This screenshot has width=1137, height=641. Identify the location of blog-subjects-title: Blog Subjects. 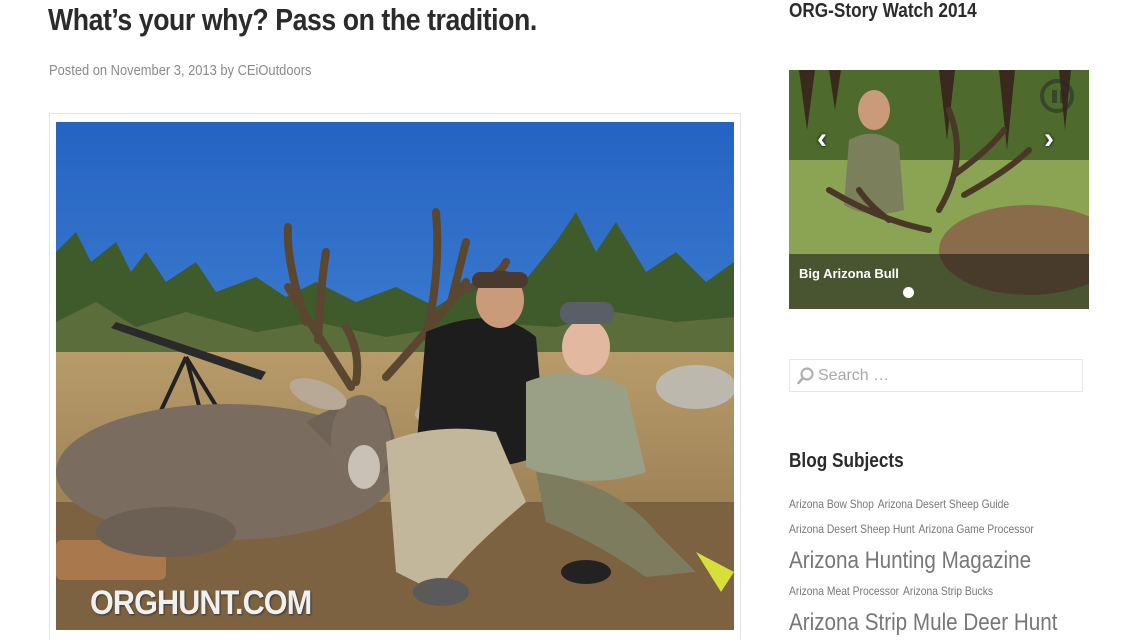
(855, 461).